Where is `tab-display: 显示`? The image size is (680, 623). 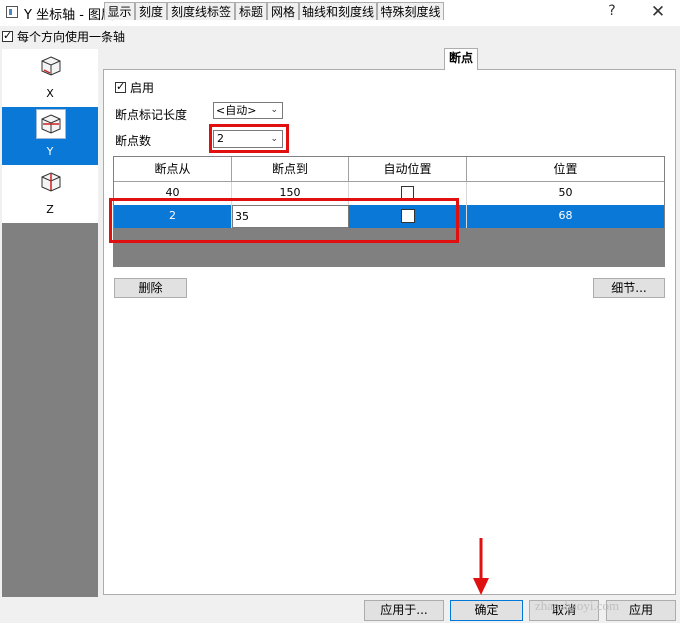 tab-display: 显示 is located at coordinates (119, 11).